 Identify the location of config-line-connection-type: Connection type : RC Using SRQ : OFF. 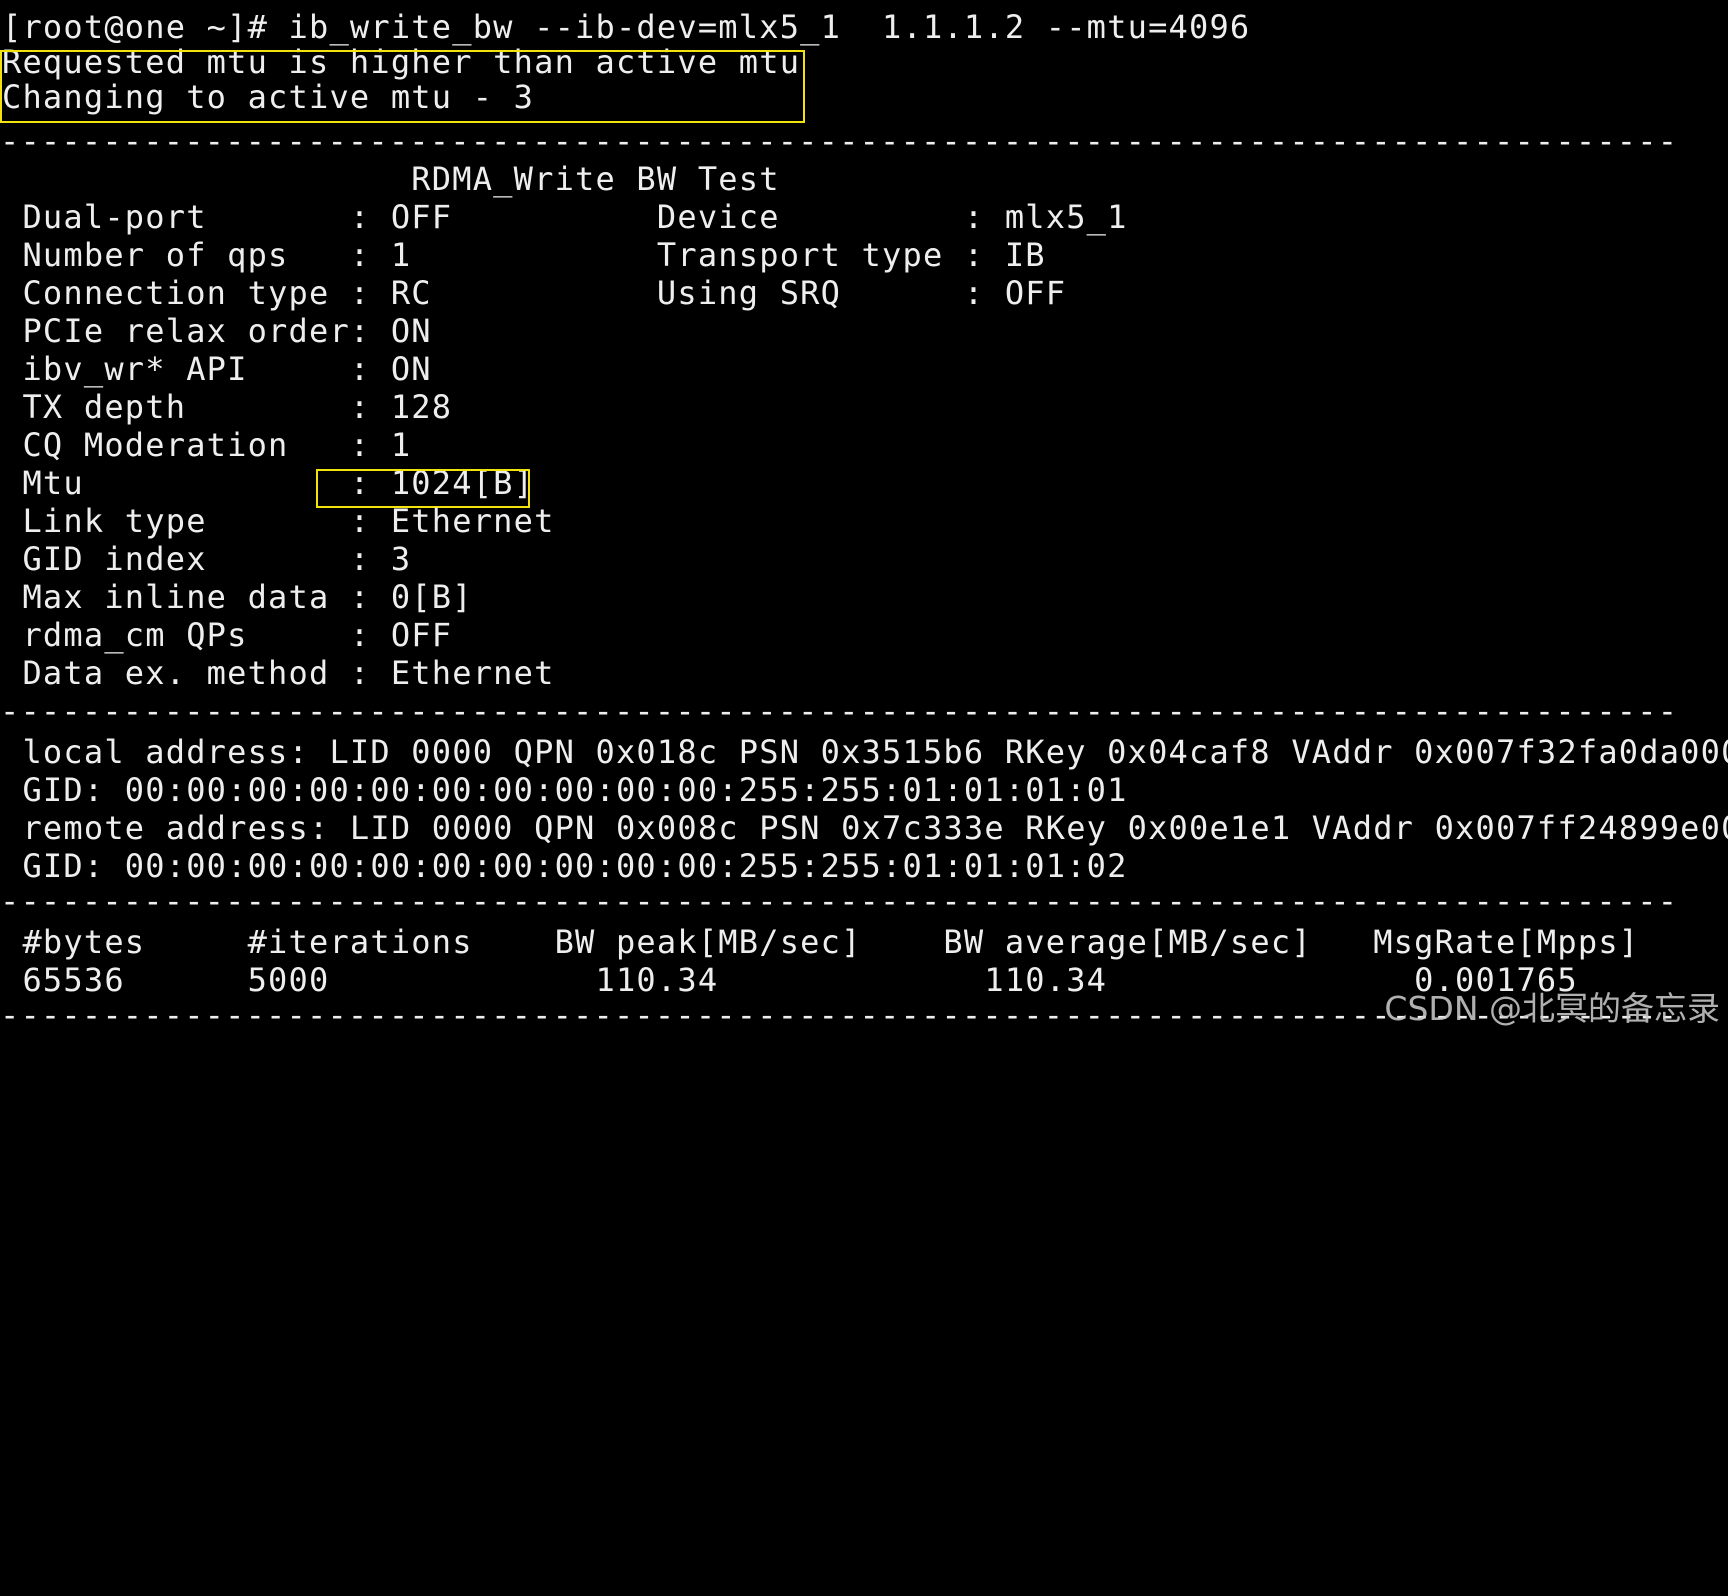
(534, 293).